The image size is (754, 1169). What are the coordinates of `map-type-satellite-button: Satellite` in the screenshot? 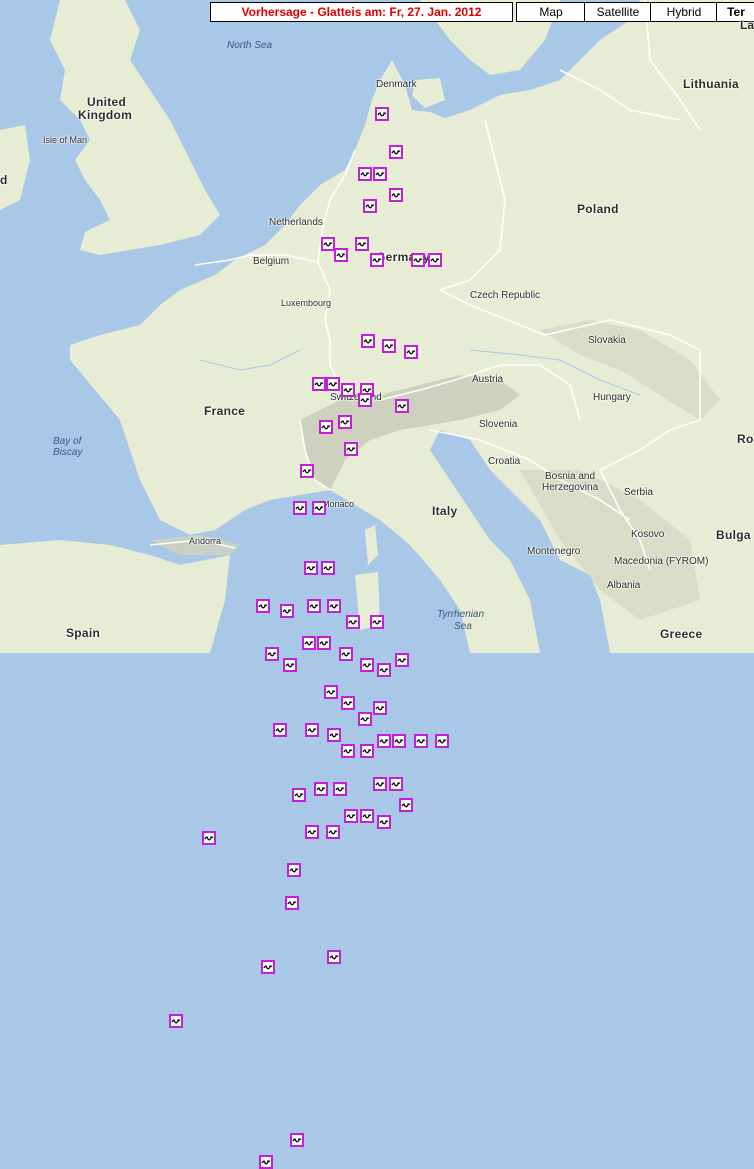 It's located at (618, 12).